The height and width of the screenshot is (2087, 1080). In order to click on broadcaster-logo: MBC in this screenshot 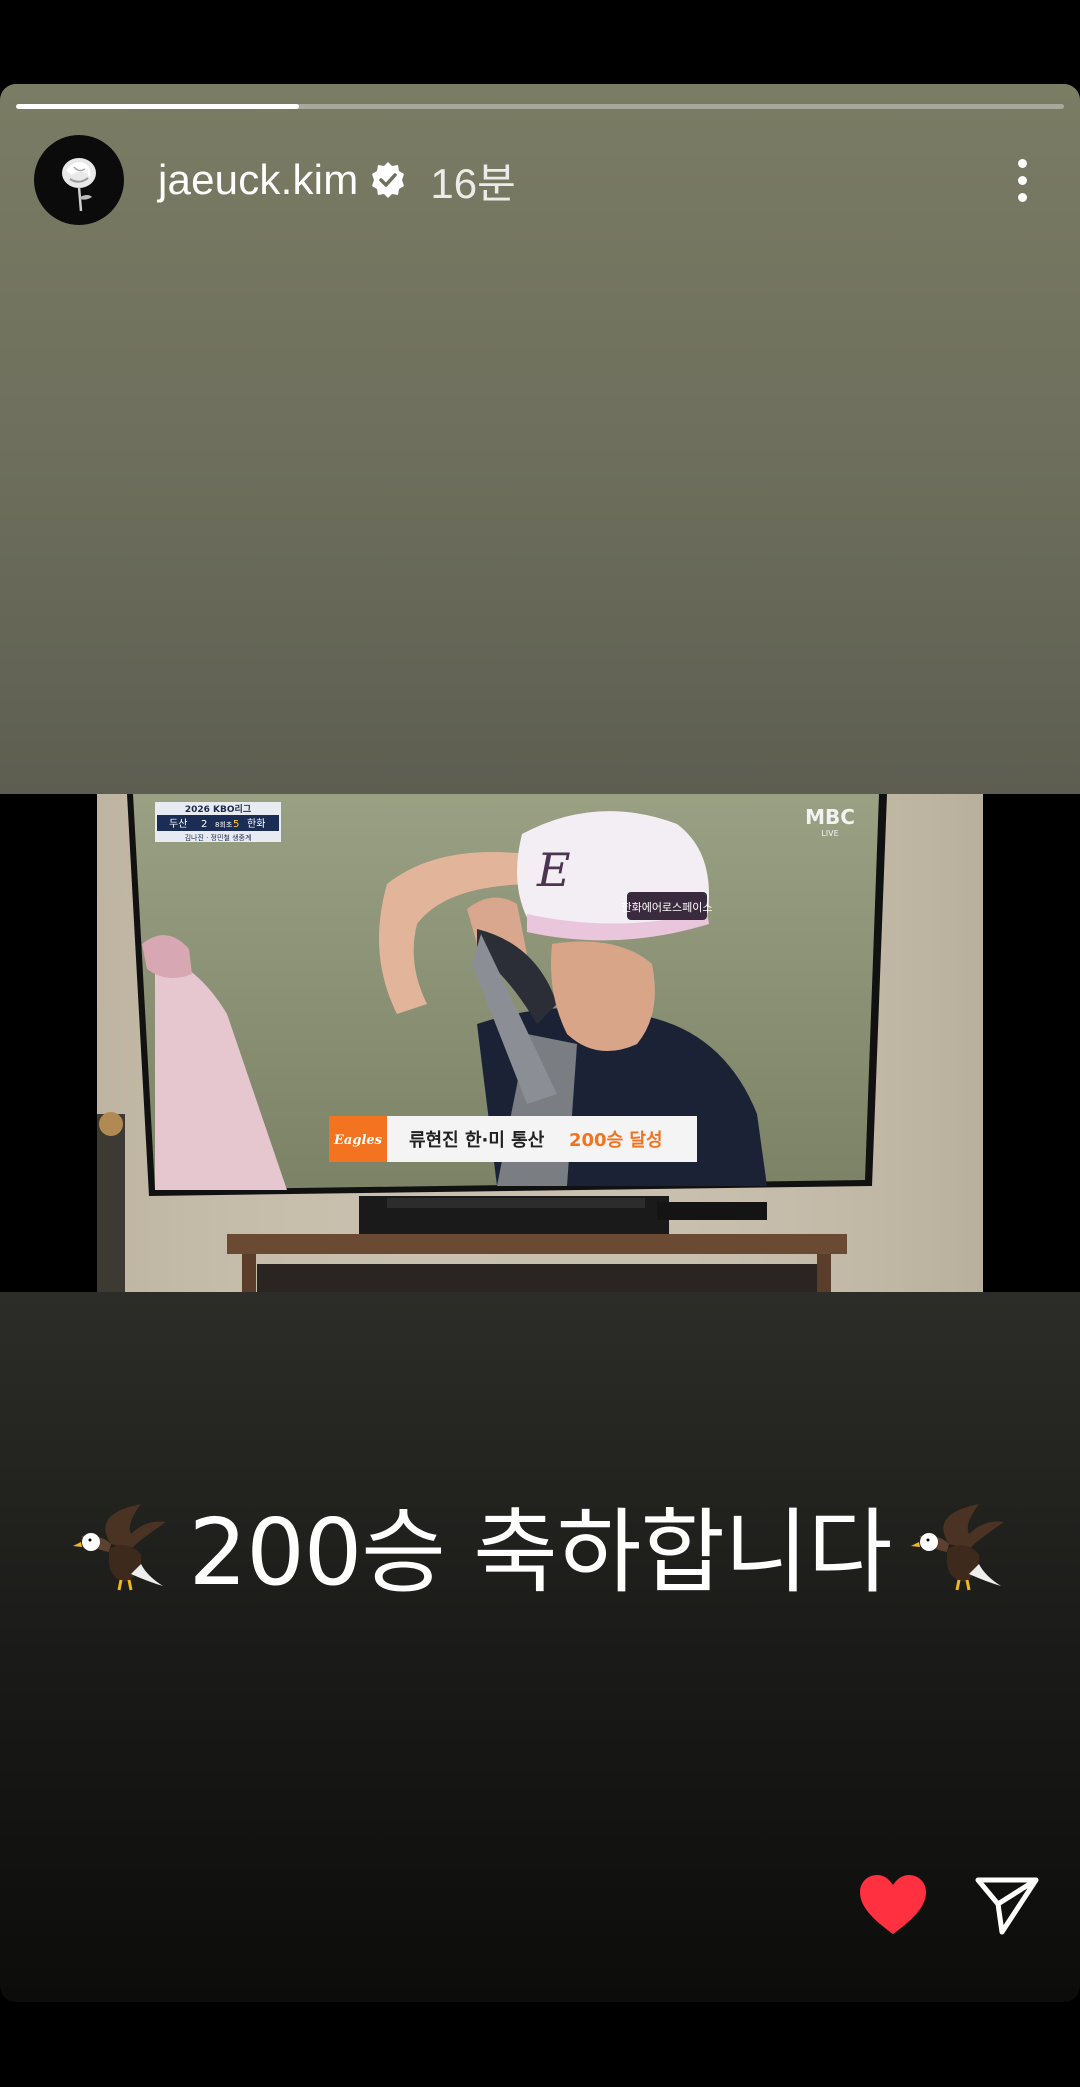, I will do `click(830, 817)`.